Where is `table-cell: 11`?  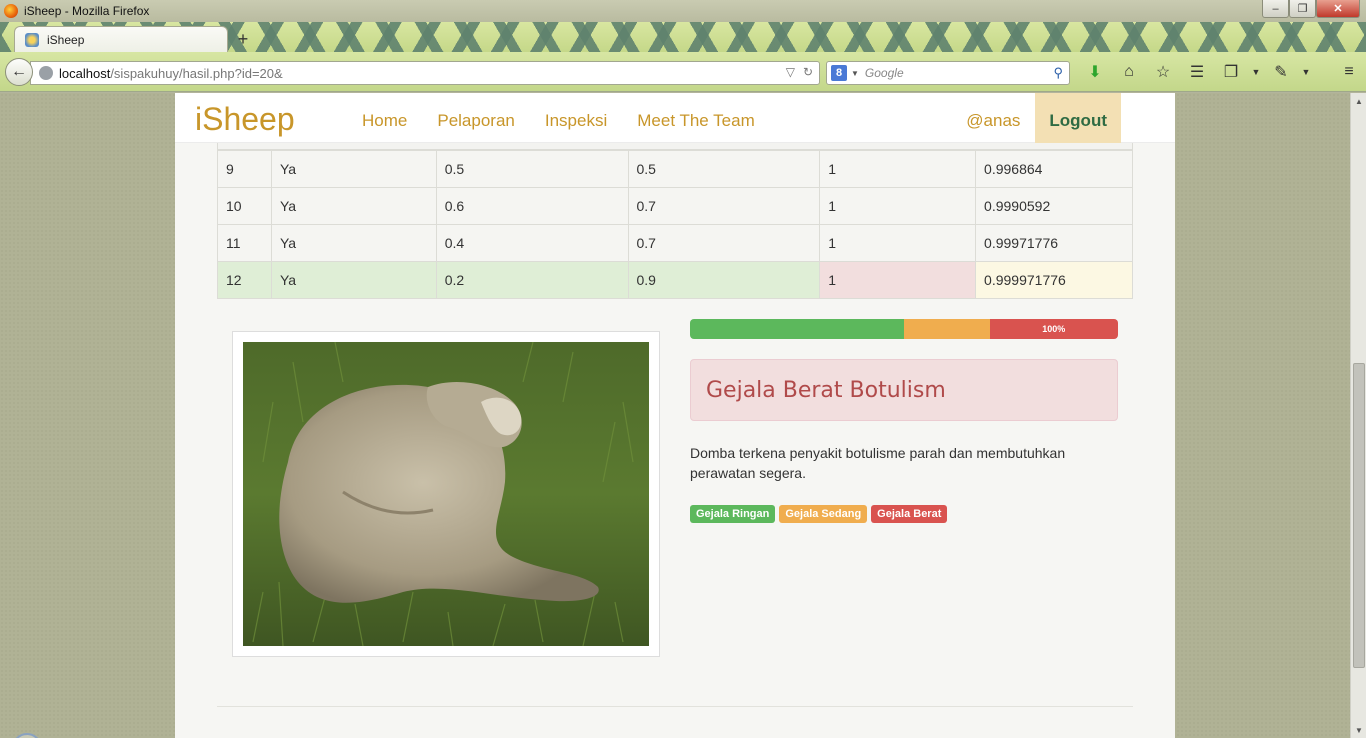 table-cell: 11 is located at coordinates (244, 243).